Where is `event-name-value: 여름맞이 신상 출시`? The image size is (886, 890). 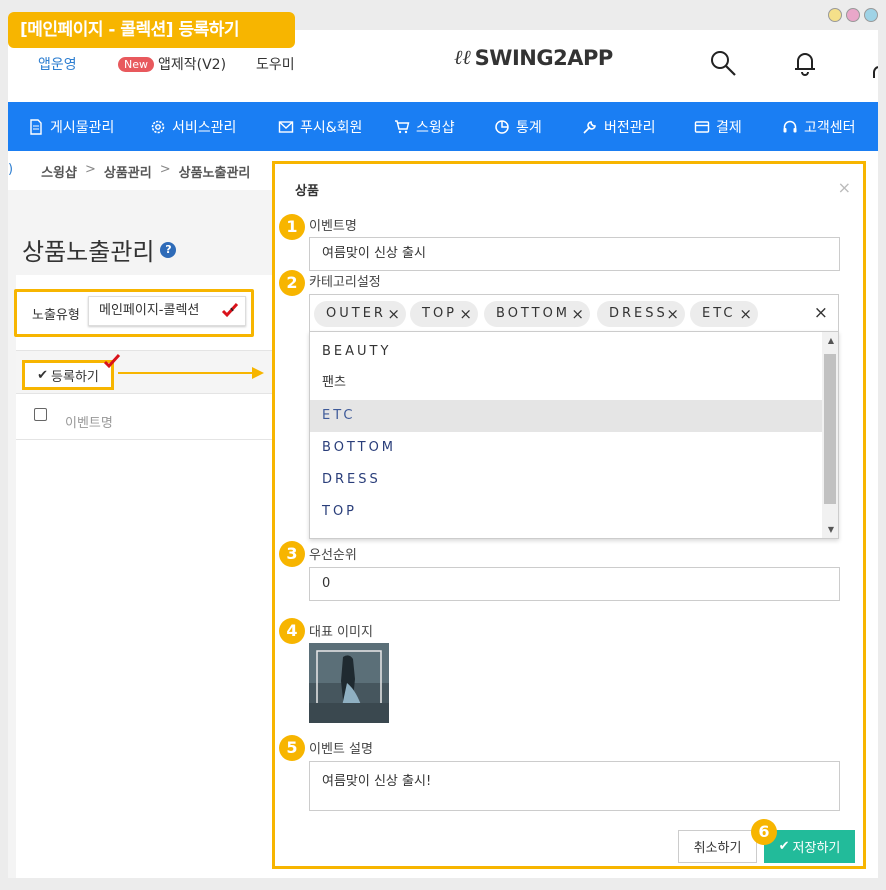
event-name-value: 여름맞이 신상 출시 is located at coordinates (374, 253).